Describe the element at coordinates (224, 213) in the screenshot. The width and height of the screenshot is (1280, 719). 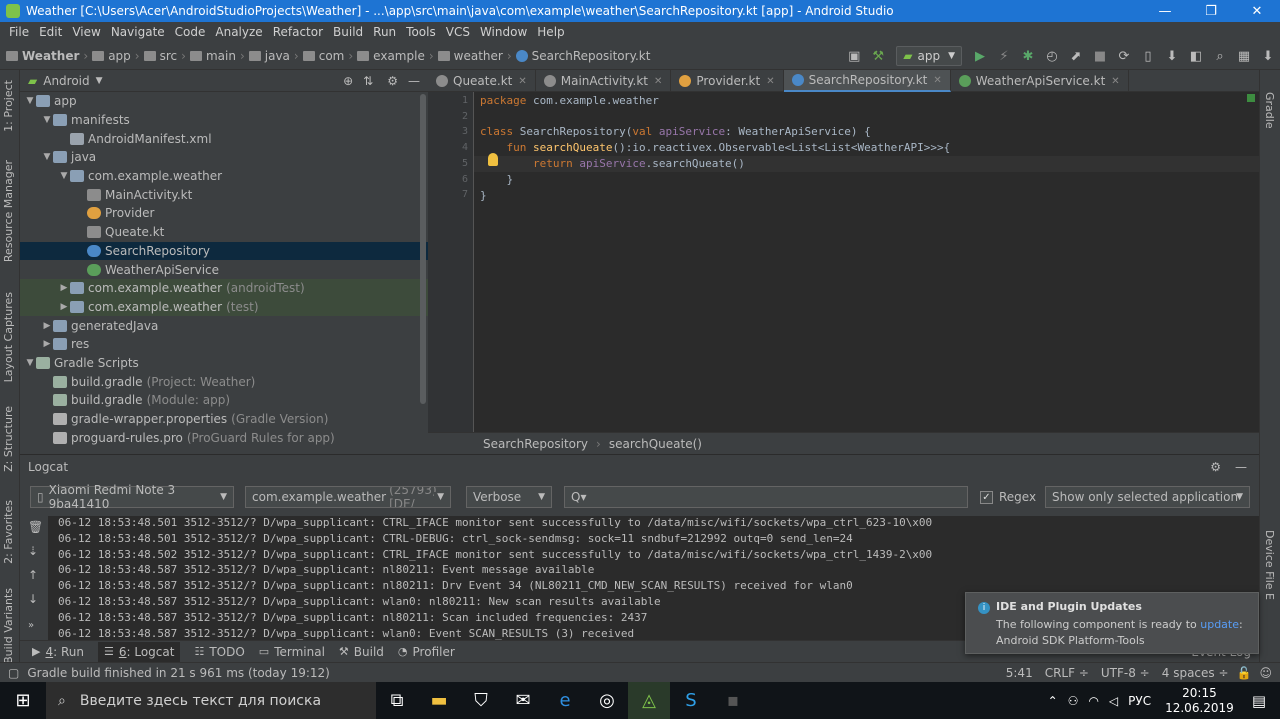
I see `tree-item: Provider` at that location.